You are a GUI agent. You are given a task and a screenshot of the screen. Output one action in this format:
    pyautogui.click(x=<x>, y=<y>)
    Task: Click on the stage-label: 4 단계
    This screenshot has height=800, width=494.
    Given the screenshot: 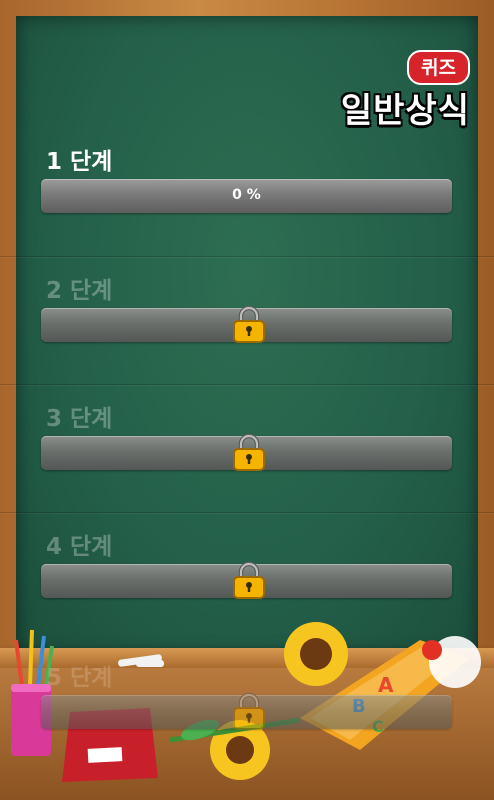 What is the action you would take?
    pyautogui.click(x=79, y=547)
    